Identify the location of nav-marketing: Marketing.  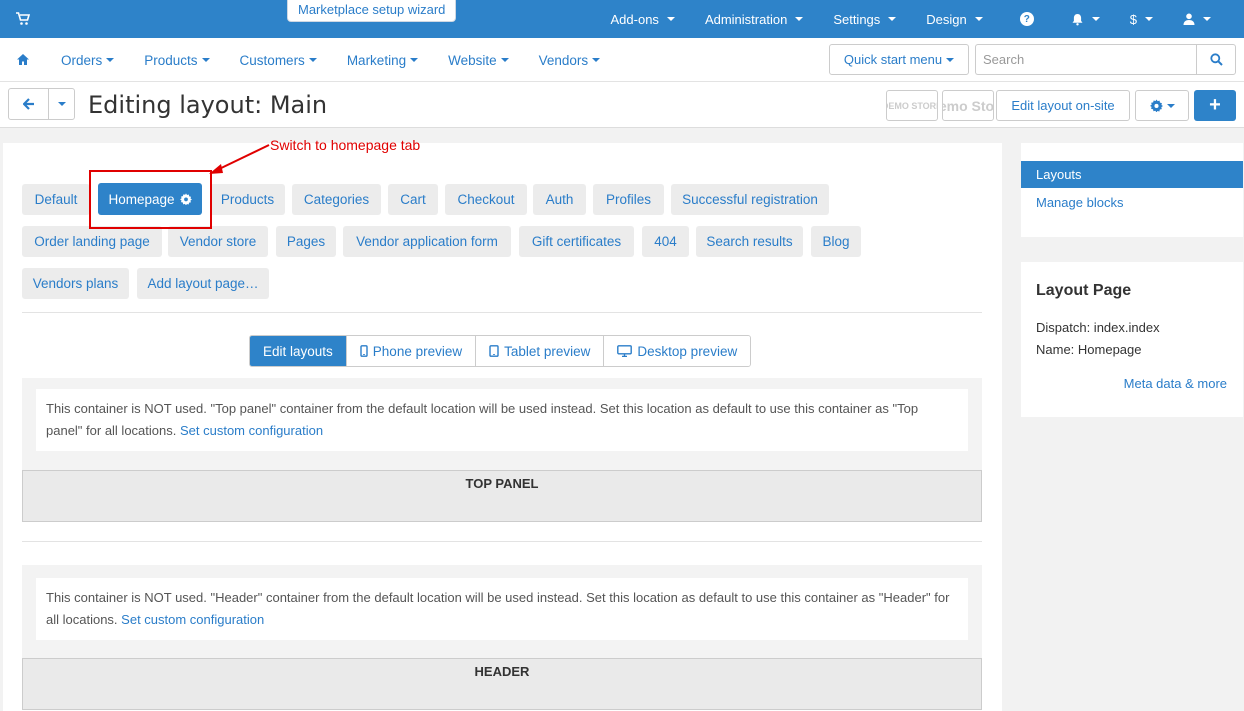
(382, 60).